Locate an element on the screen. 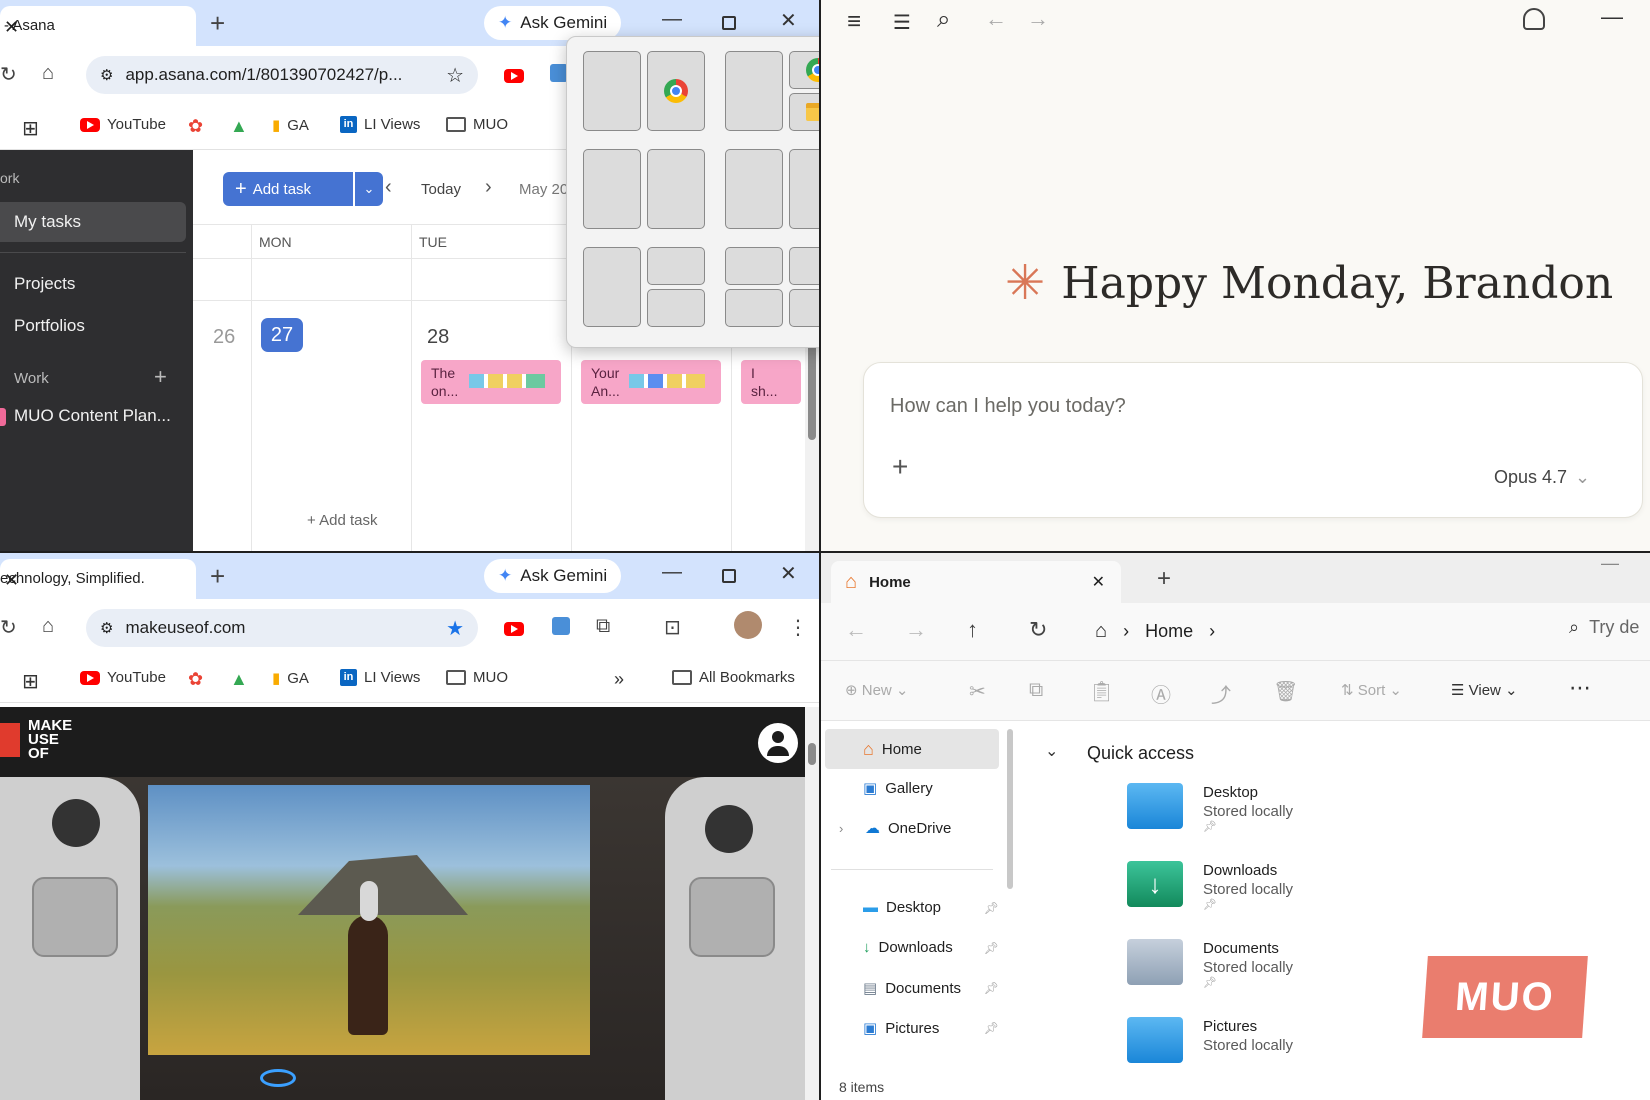 The height and width of the screenshot is (1100, 1650). all-bookmarks-button: All Bookmarks is located at coordinates (733, 677).